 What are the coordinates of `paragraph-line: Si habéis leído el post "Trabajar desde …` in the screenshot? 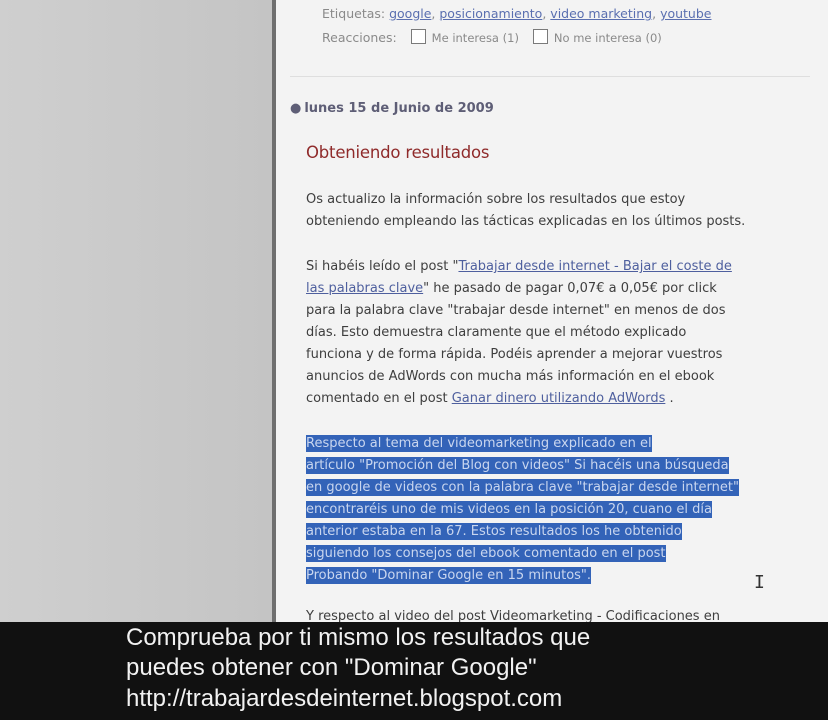 It's located at (556, 267).